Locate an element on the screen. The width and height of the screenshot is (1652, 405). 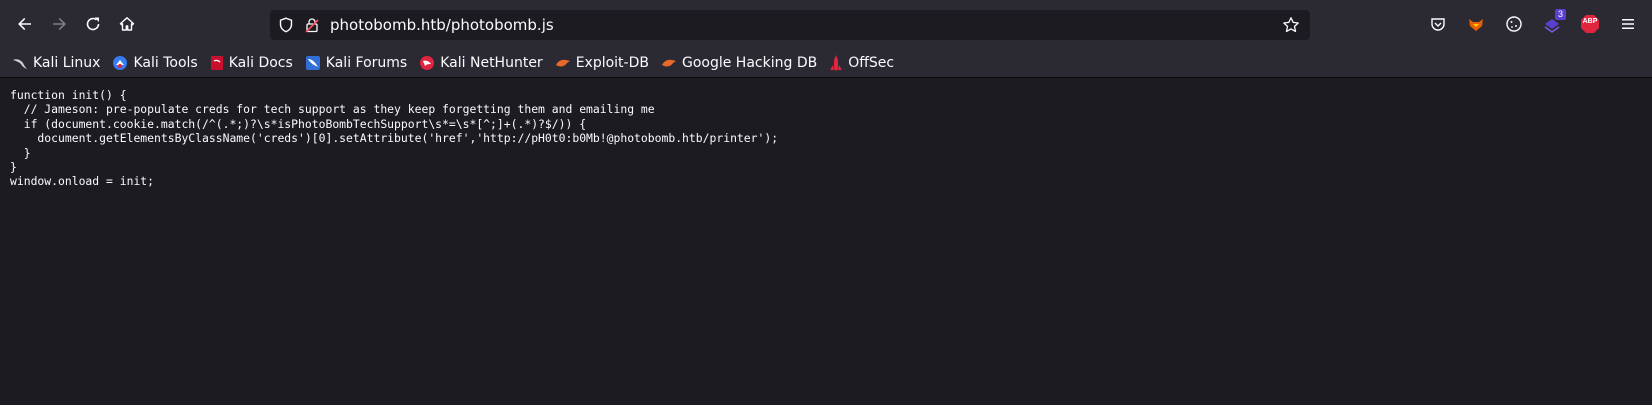
kali-forums-icon is located at coordinates (313, 63).